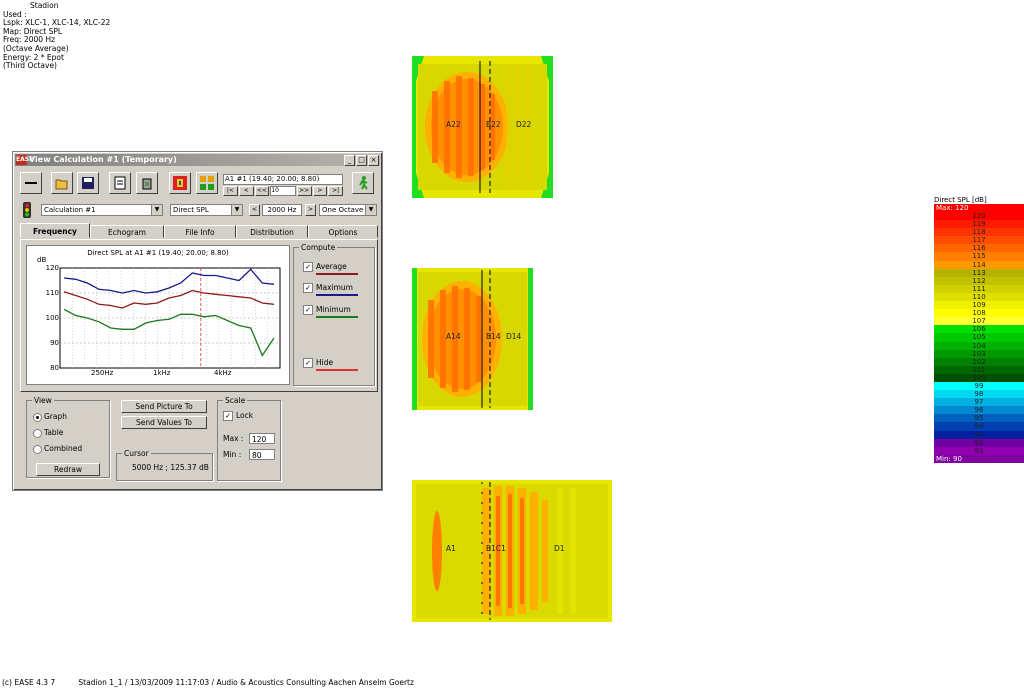 The height and width of the screenshot is (691, 1024). I want to click on seat-label: B22, so click(493, 124).